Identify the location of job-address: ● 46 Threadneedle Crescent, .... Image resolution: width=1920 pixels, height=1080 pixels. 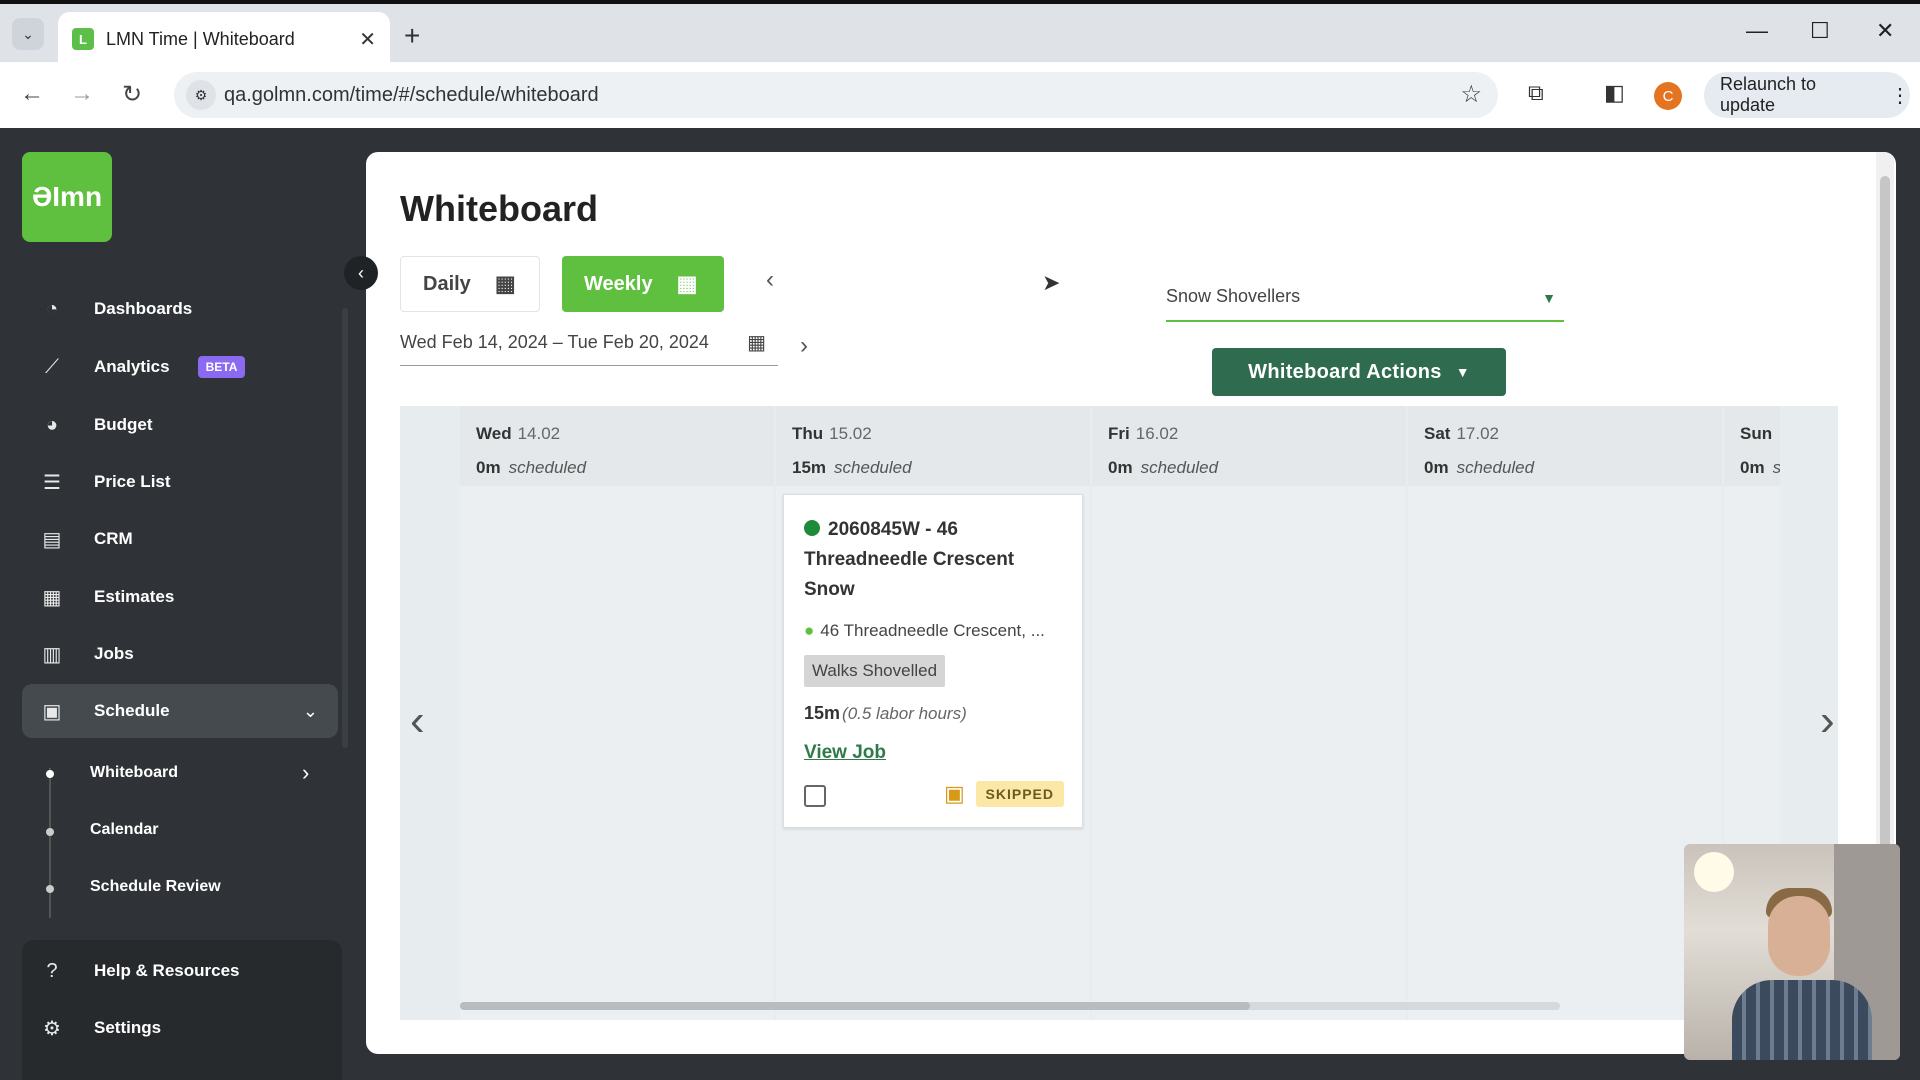
(933, 631).